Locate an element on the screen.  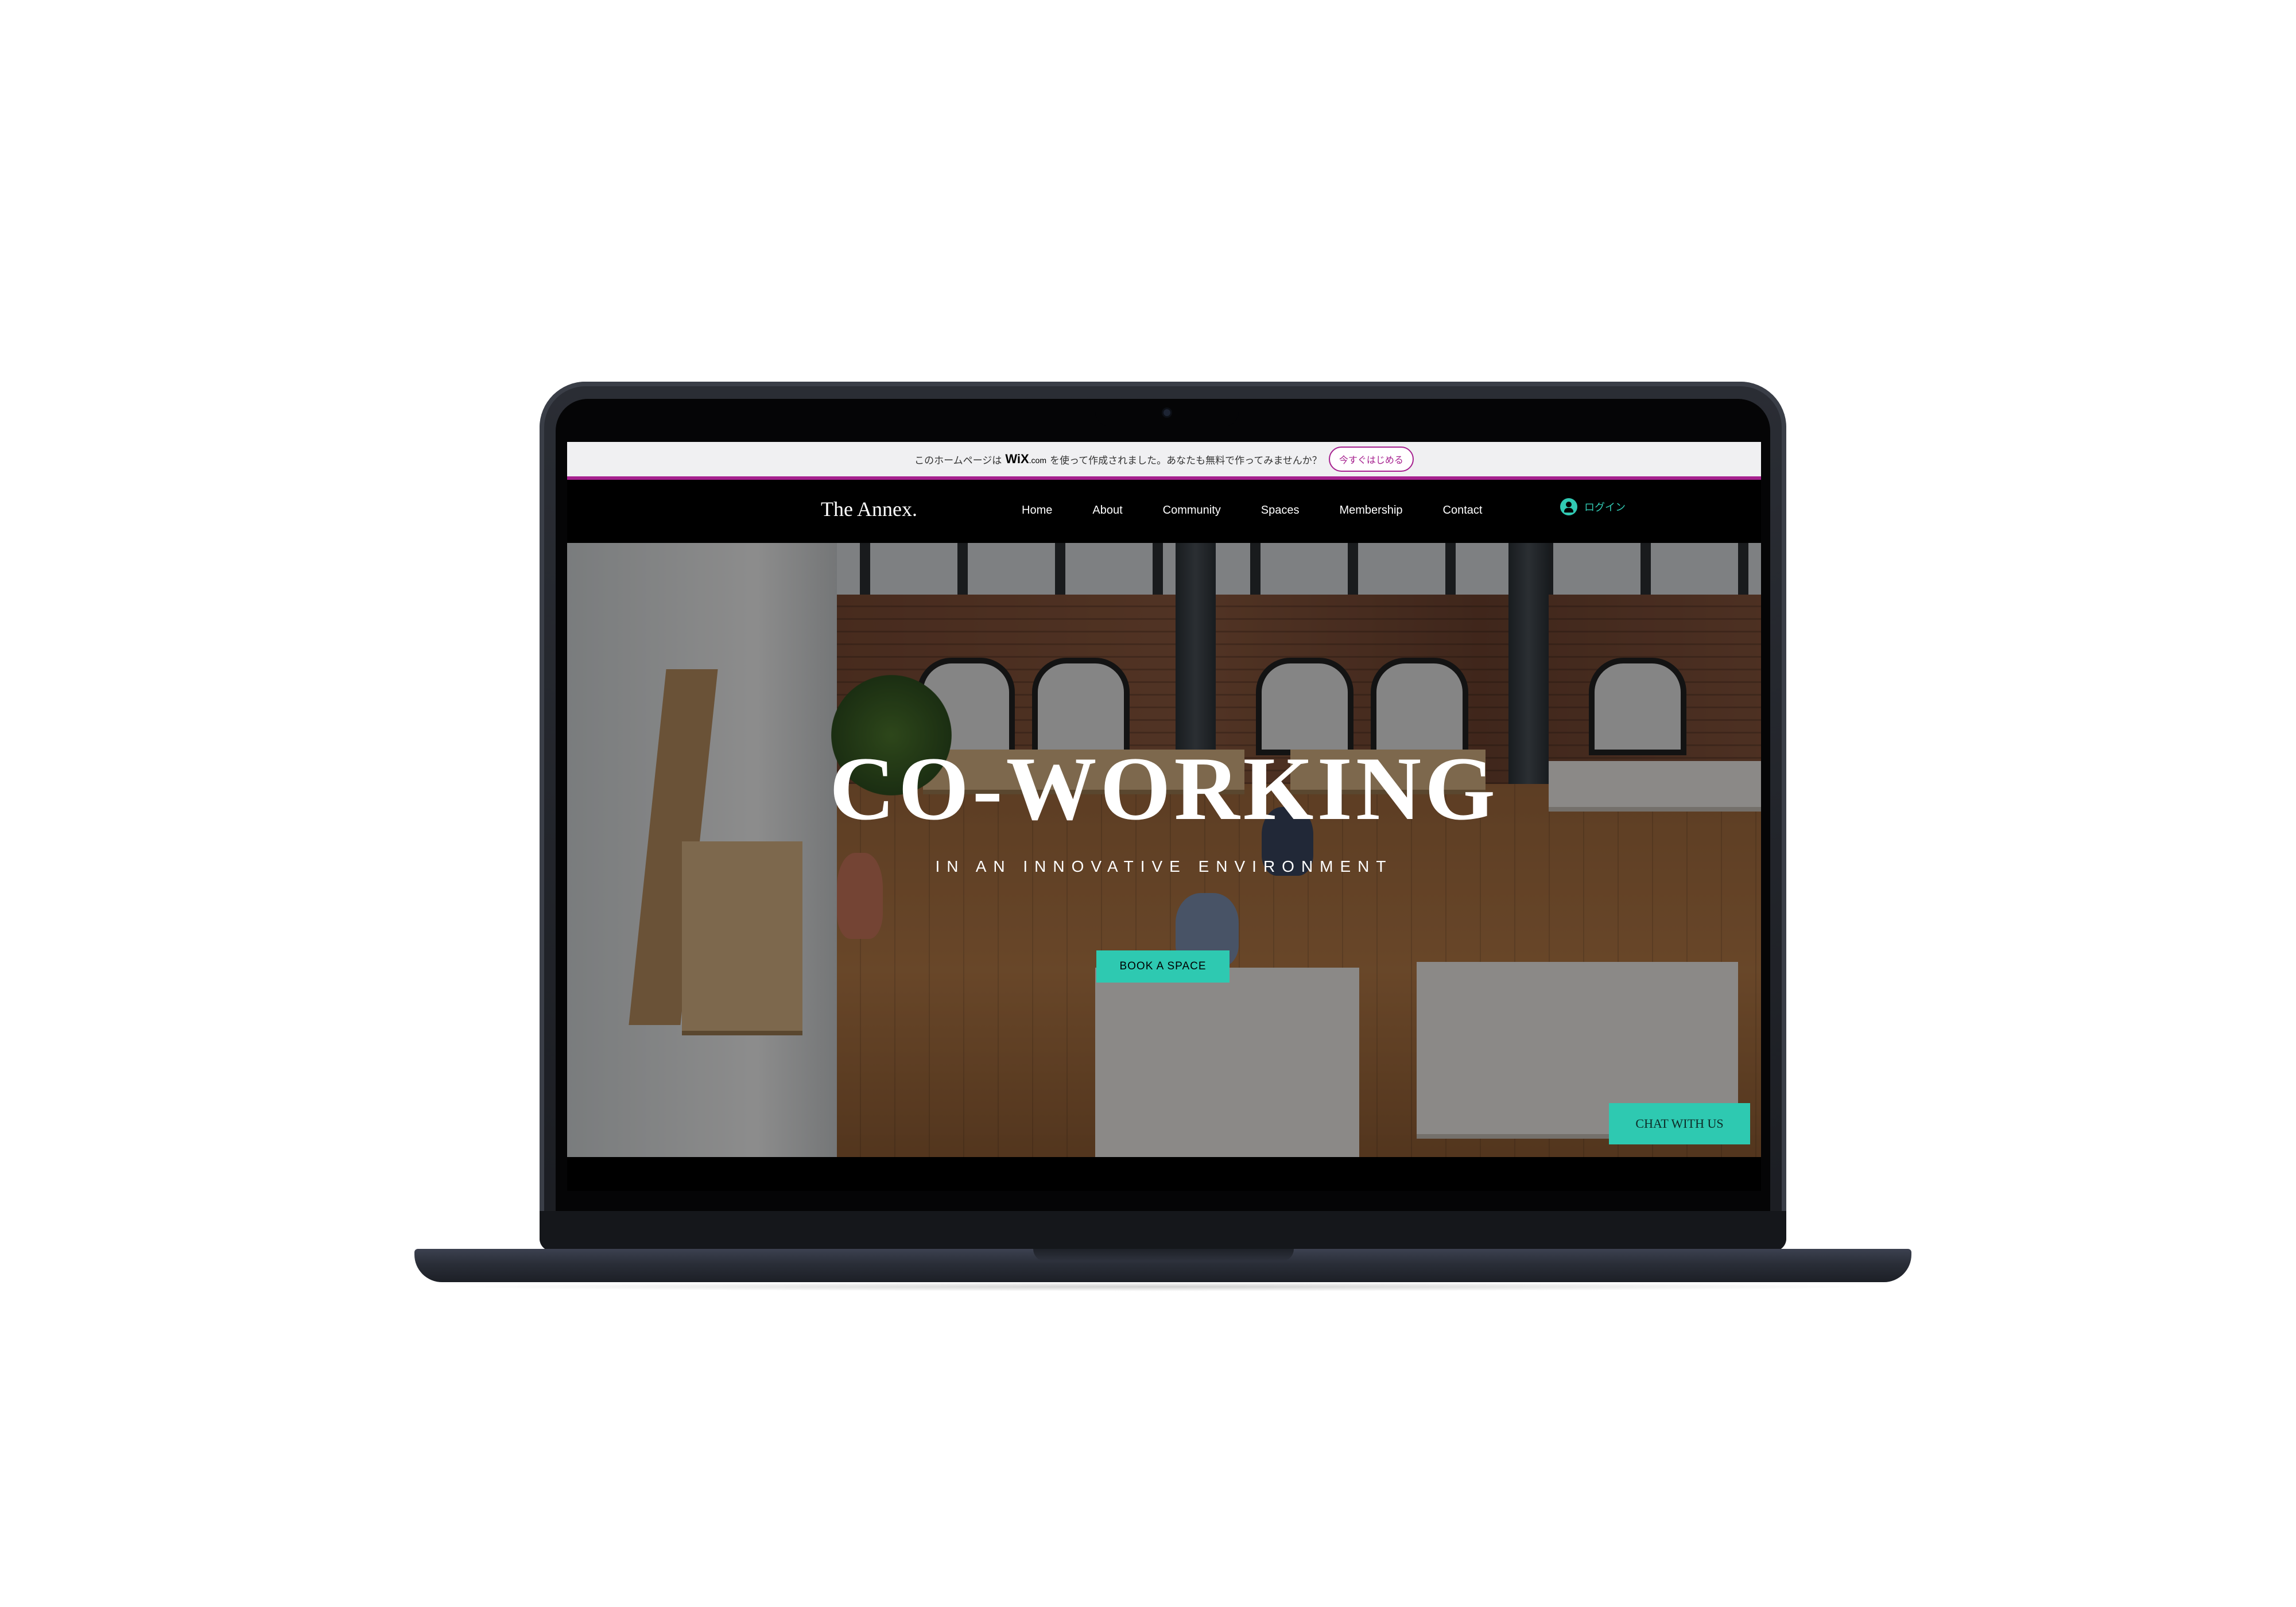
site-logo: The Annex. is located at coordinates (869, 509).